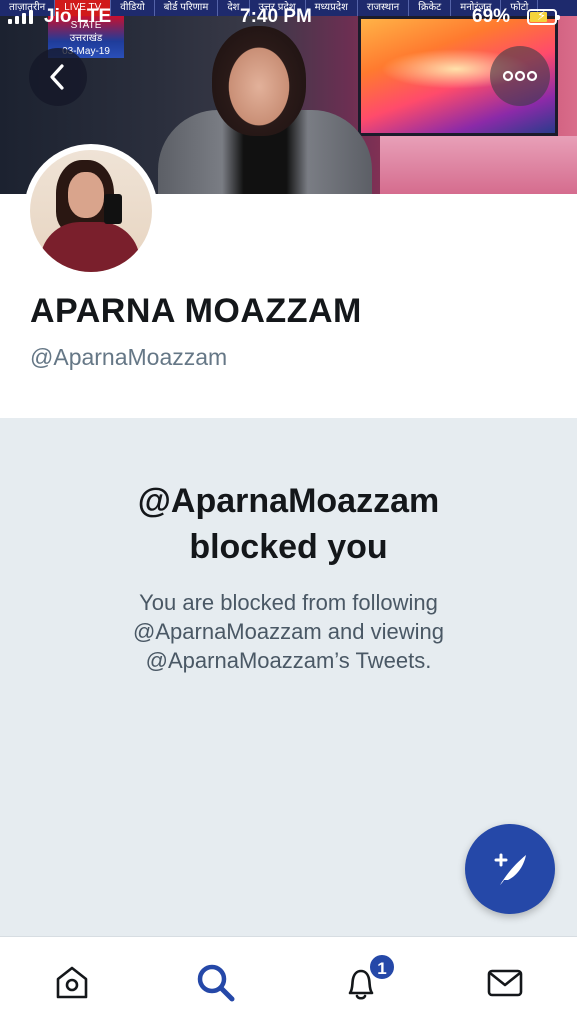 Image resolution: width=577 pixels, height=1024 pixels. Describe the element at coordinates (288, 660) in the screenshot. I see `blocked-description-line: @AparnaMoazzam’s Tweets.` at that location.